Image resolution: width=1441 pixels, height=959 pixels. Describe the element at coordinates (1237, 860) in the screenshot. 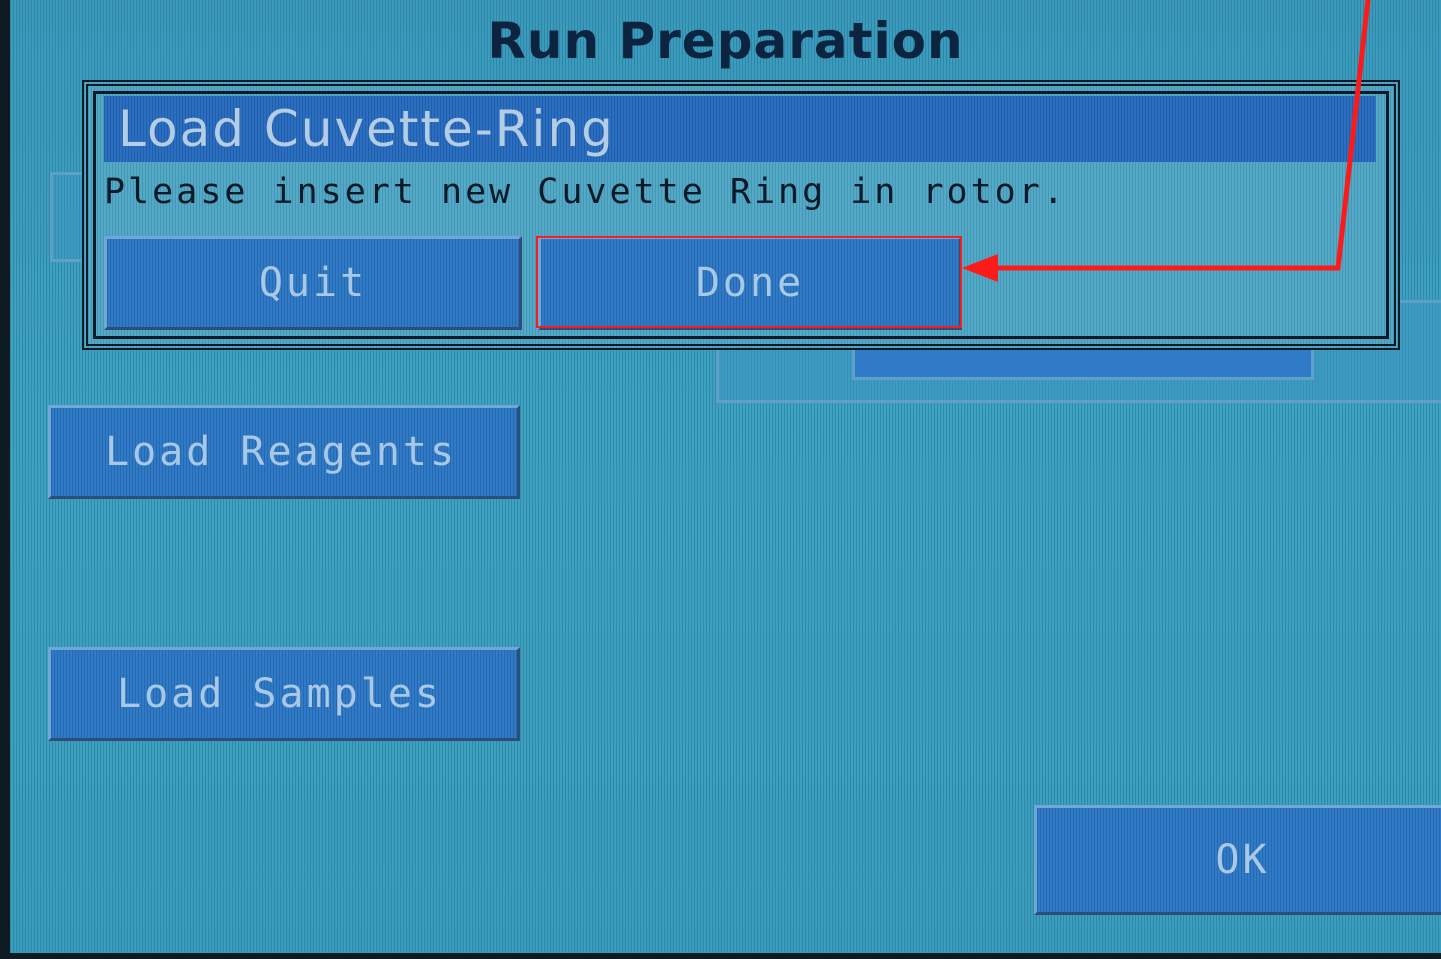

I see `ok-button: OK` at that location.